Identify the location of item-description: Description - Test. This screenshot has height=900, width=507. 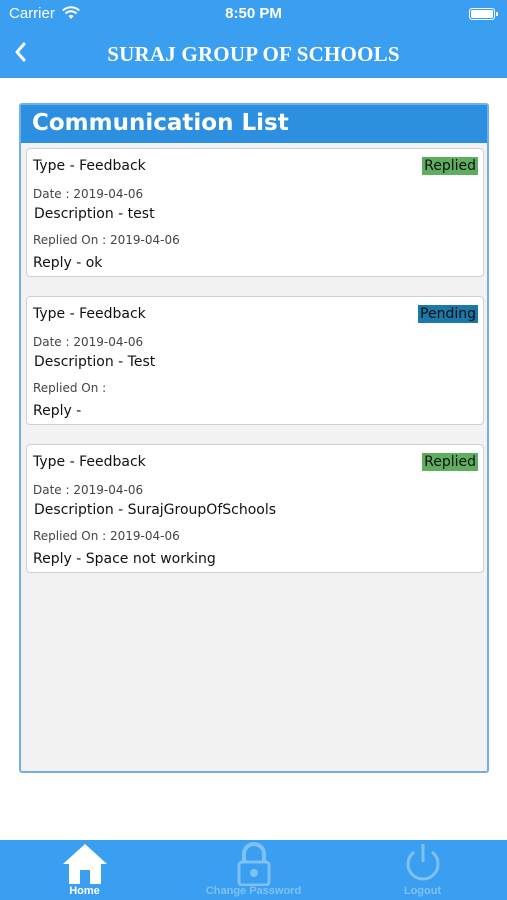
(95, 362).